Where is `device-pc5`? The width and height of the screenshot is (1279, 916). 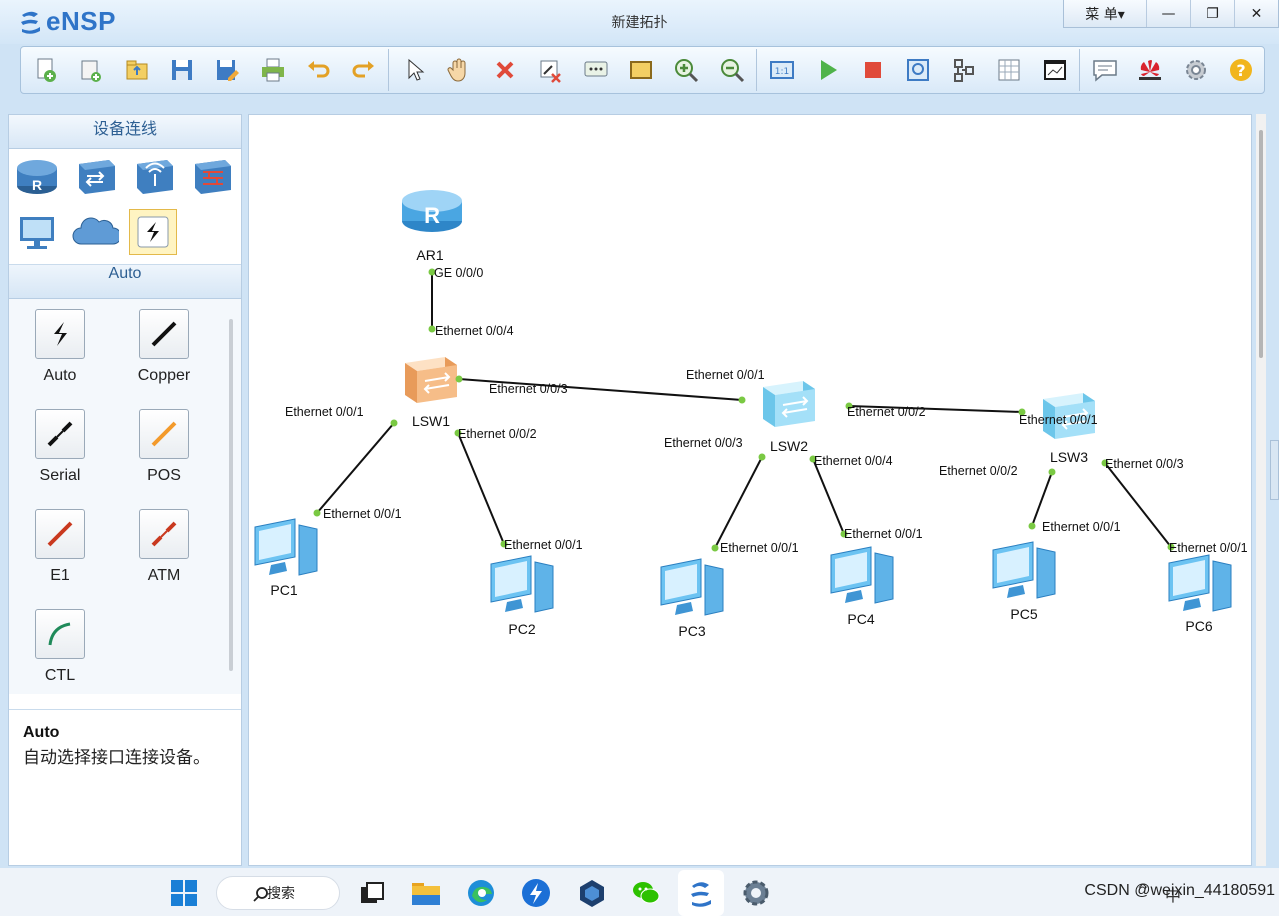 device-pc5 is located at coordinates (1024, 570).